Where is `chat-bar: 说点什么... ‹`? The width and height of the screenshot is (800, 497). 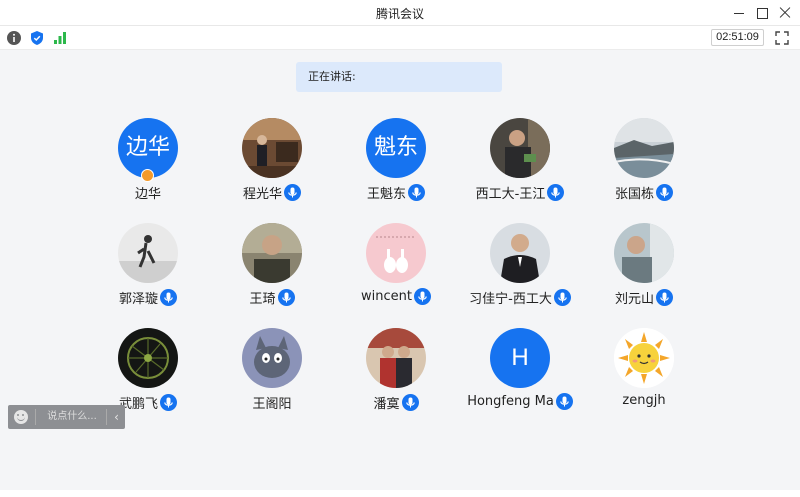 chat-bar: 说点什么... ‹ is located at coordinates (66, 417).